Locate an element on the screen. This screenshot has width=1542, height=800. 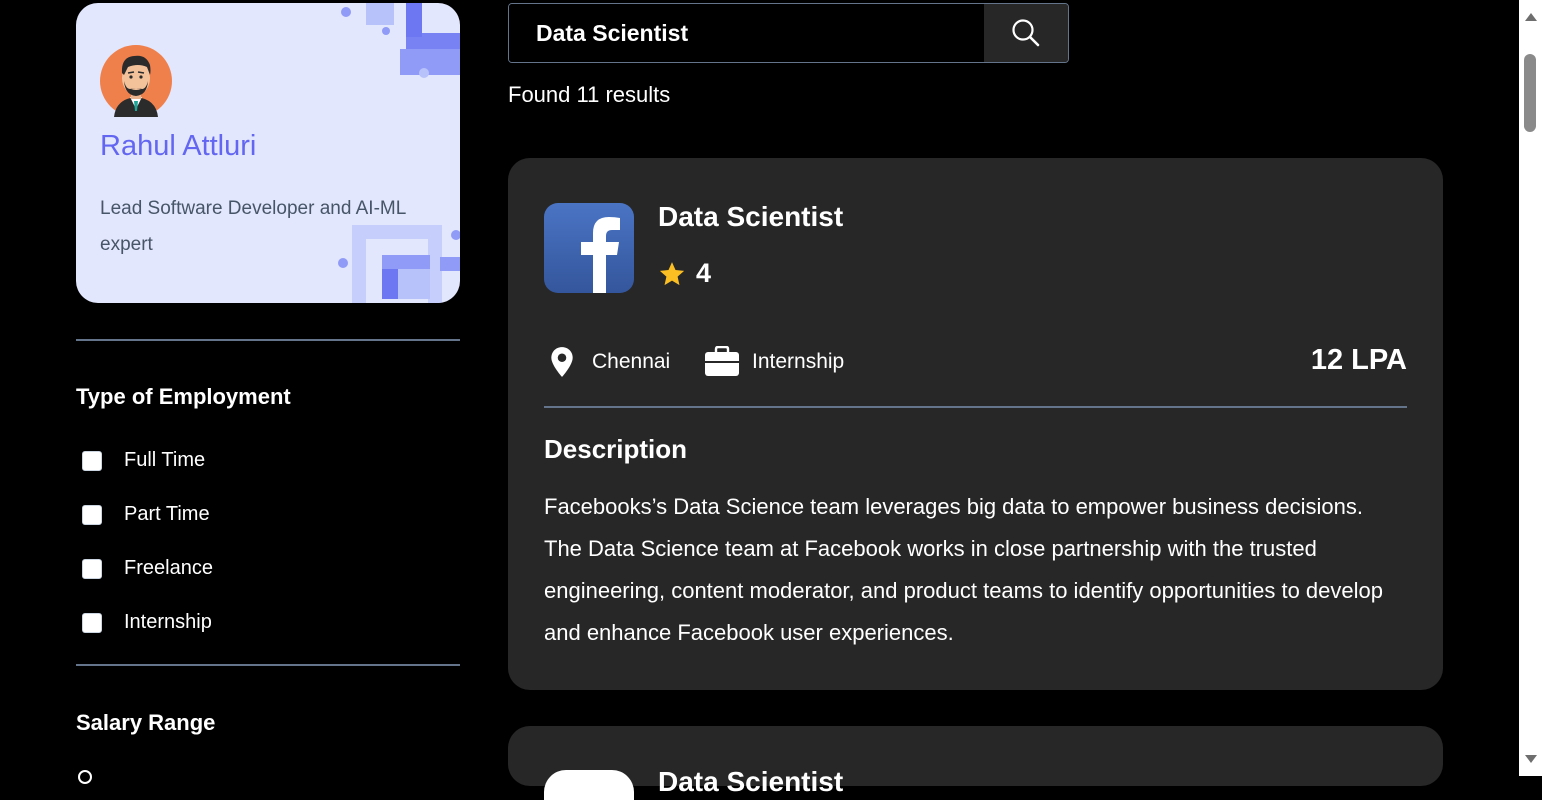
profile-bio: Lead Software Developer and AI-ML expert is located at coordinates (253, 226).